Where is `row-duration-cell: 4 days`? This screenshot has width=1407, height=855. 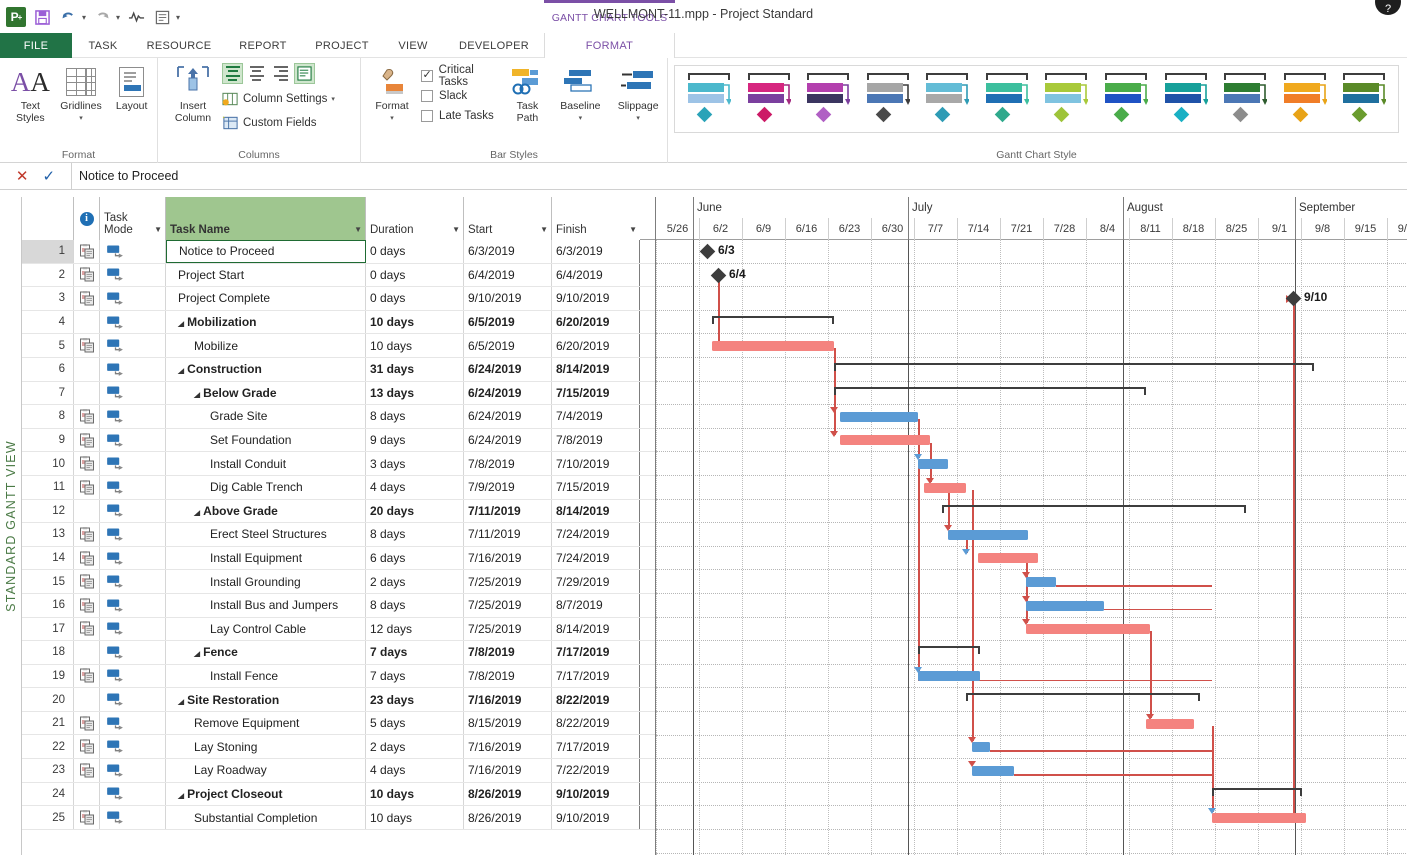
row-duration-cell: 4 days is located at coordinates (415, 770).